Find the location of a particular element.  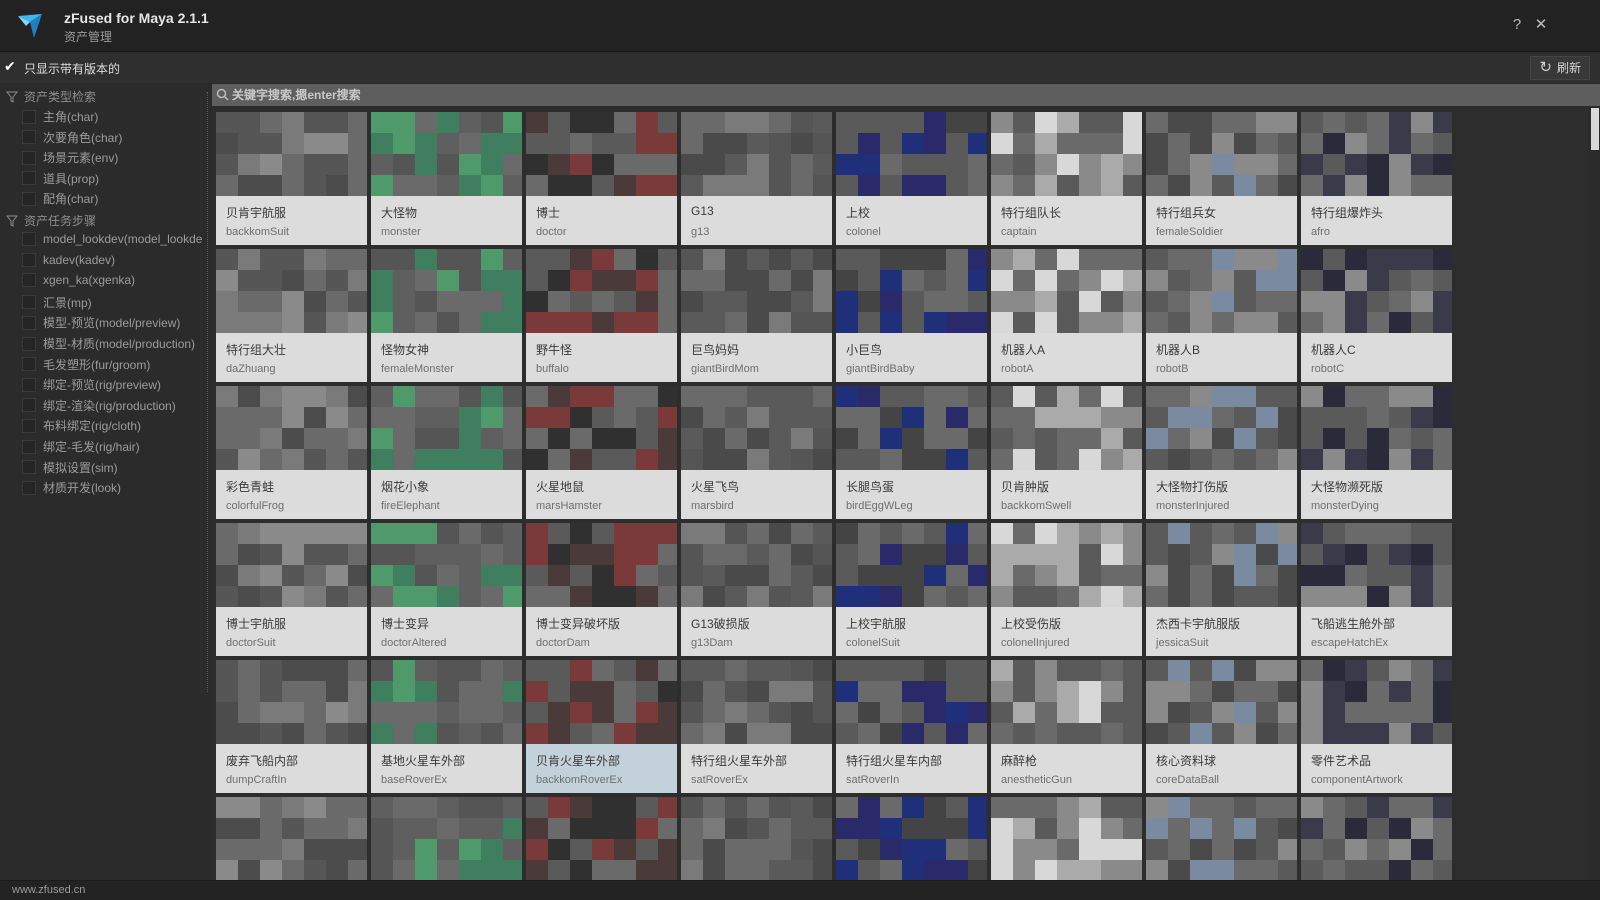

asset-card: 核心资料球 coreDataBall is located at coordinates (1221, 726).